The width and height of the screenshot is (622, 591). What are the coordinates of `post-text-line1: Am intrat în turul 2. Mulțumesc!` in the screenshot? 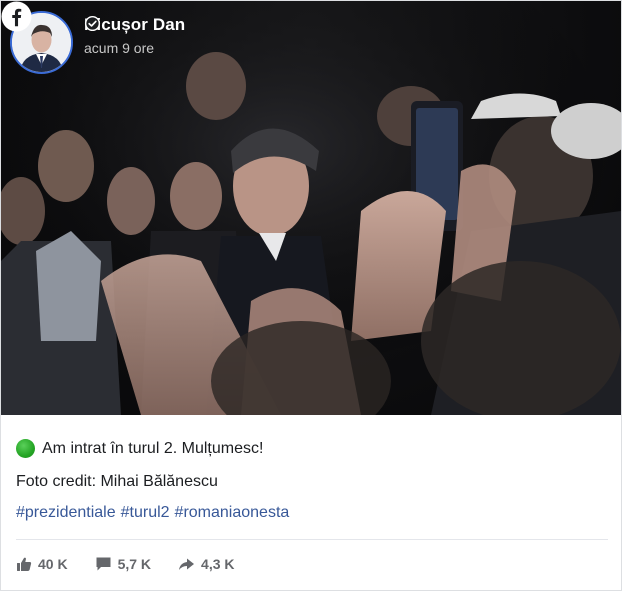 It's located at (139, 448).